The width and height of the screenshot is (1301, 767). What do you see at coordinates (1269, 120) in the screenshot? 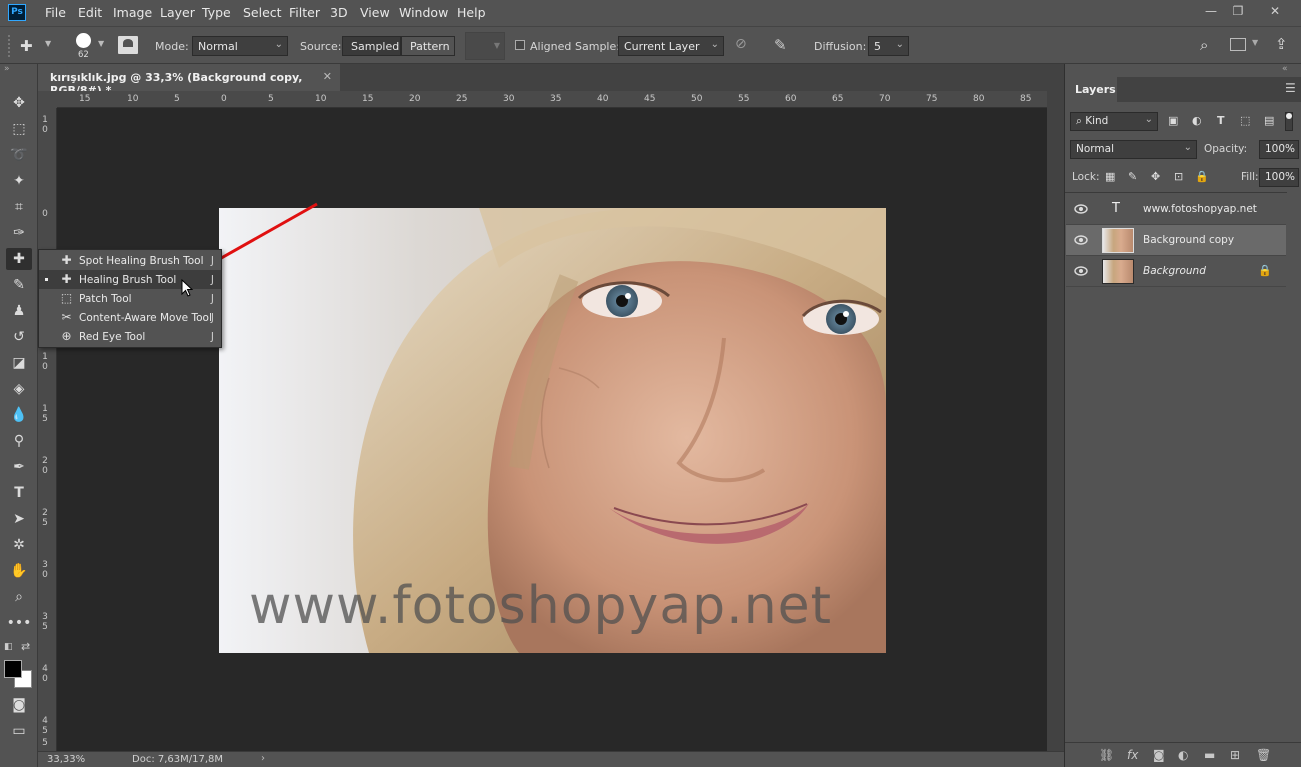
I see `filter-smart-object-icon: ▤` at bounding box center [1269, 120].